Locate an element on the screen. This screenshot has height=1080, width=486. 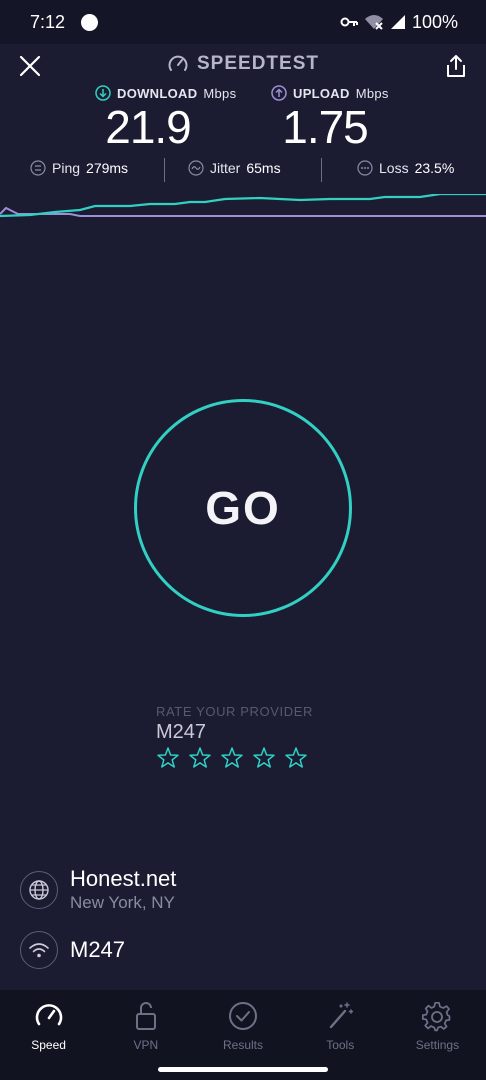
jitter-icon is located at coordinates (196, 168).